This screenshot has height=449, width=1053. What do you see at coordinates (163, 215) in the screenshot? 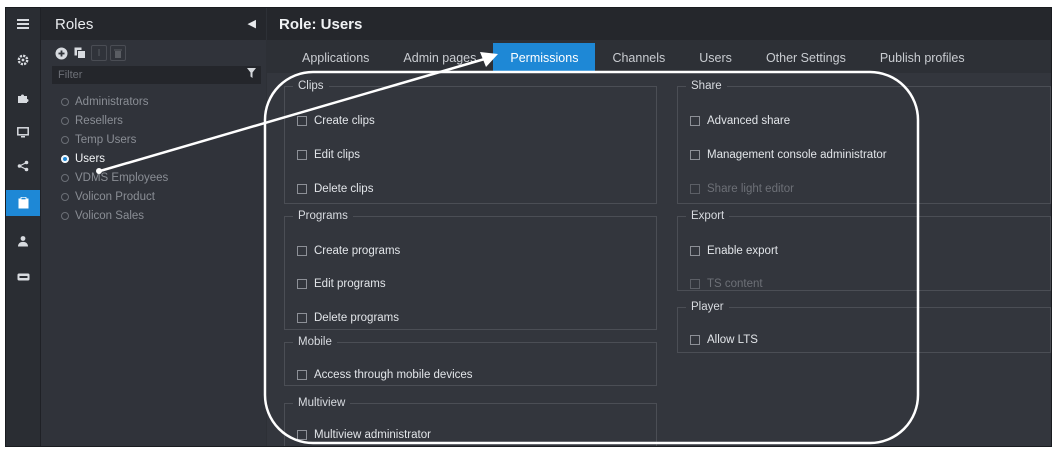
I see `role-item-volicon-sales: Volicon Sales` at bounding box center [163, 215].